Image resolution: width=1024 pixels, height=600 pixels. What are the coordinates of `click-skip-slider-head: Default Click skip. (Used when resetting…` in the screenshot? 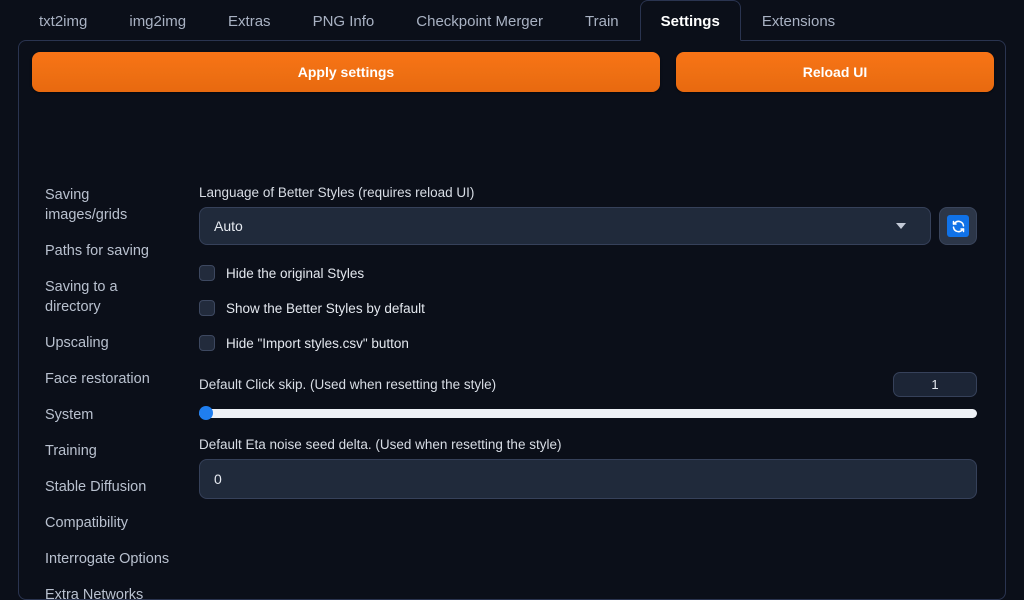 It's located at (588, 384).